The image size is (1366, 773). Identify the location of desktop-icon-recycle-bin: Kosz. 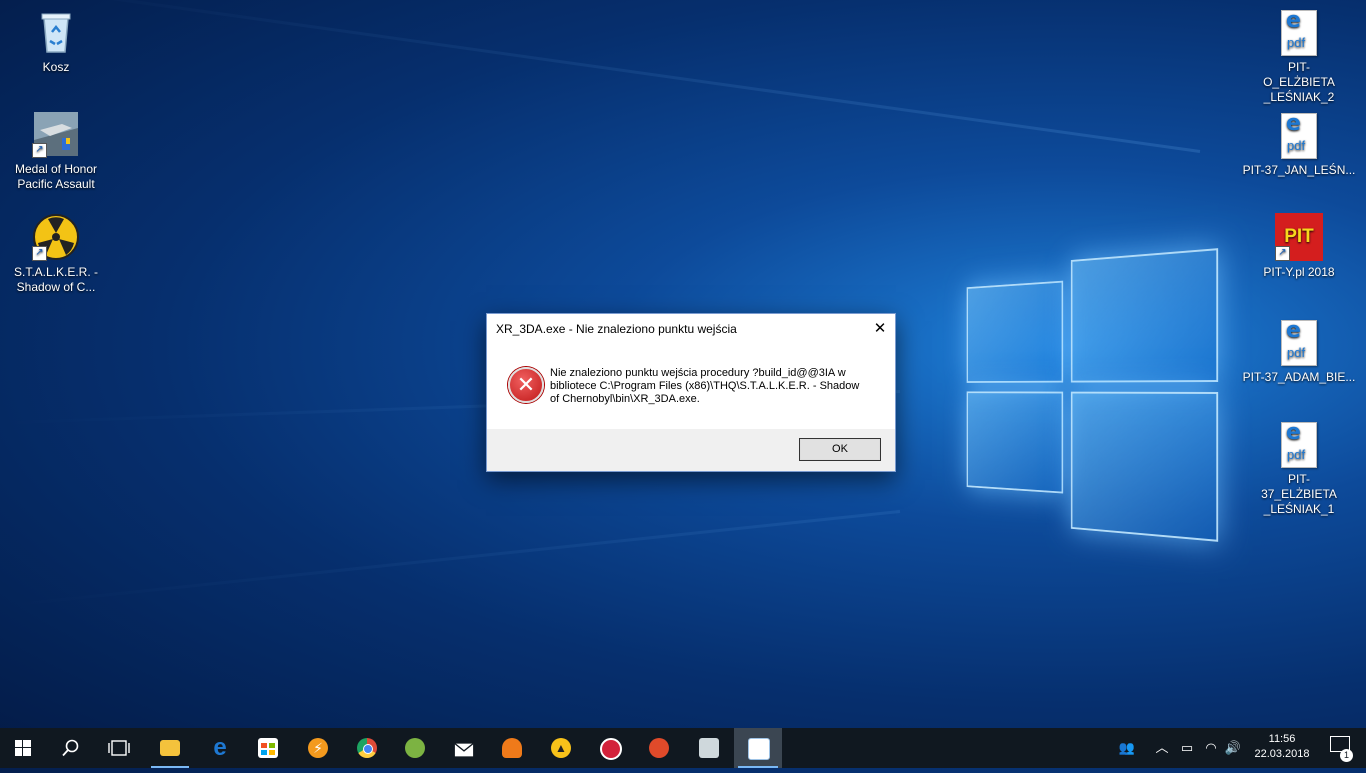
(56, 41).